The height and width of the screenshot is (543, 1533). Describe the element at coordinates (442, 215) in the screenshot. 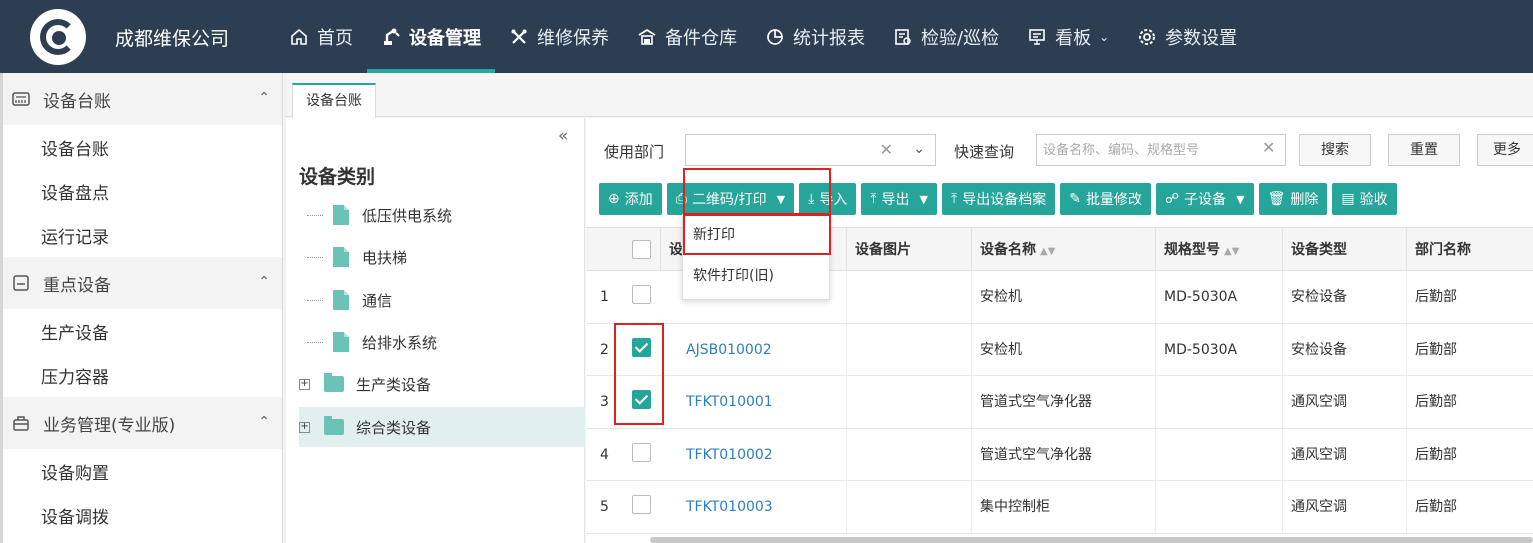

I see `tree-node: 低压供电系统` at that location.